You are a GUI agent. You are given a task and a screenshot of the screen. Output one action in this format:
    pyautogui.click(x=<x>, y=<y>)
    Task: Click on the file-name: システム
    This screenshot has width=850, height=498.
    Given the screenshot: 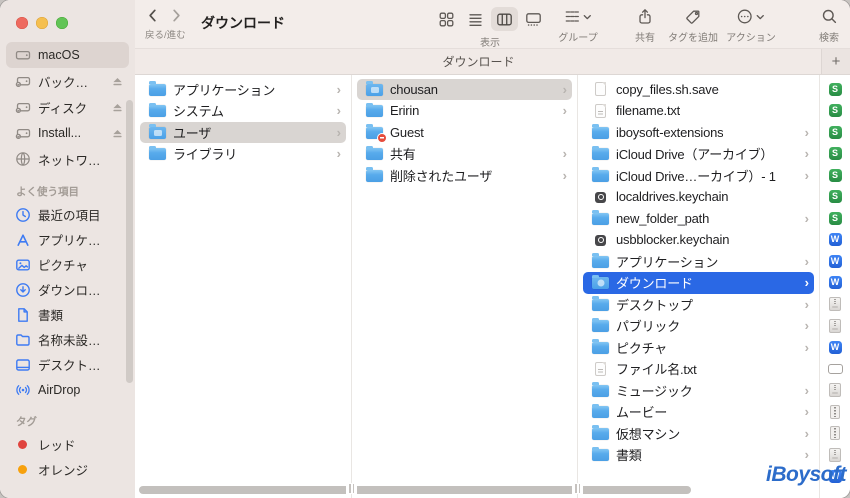 What is the action you would take?
    pyautogui.click(x=198, y=112)
    